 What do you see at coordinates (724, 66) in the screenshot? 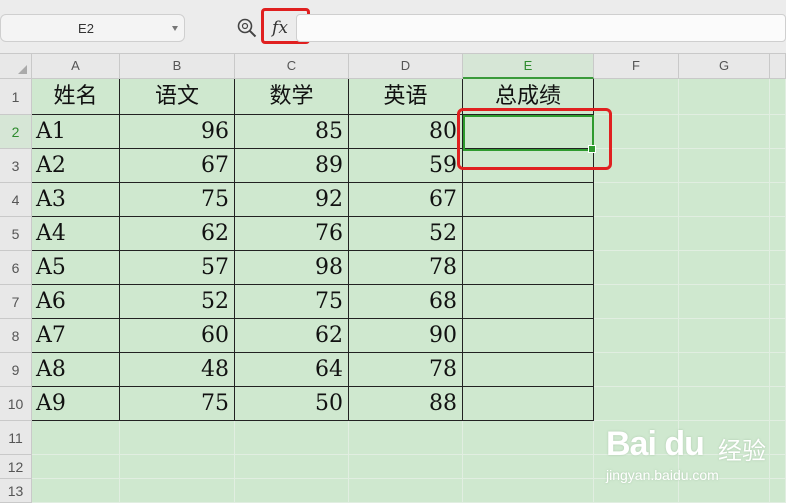
I see `column-header-g: G` at bounding box center [724, 66].